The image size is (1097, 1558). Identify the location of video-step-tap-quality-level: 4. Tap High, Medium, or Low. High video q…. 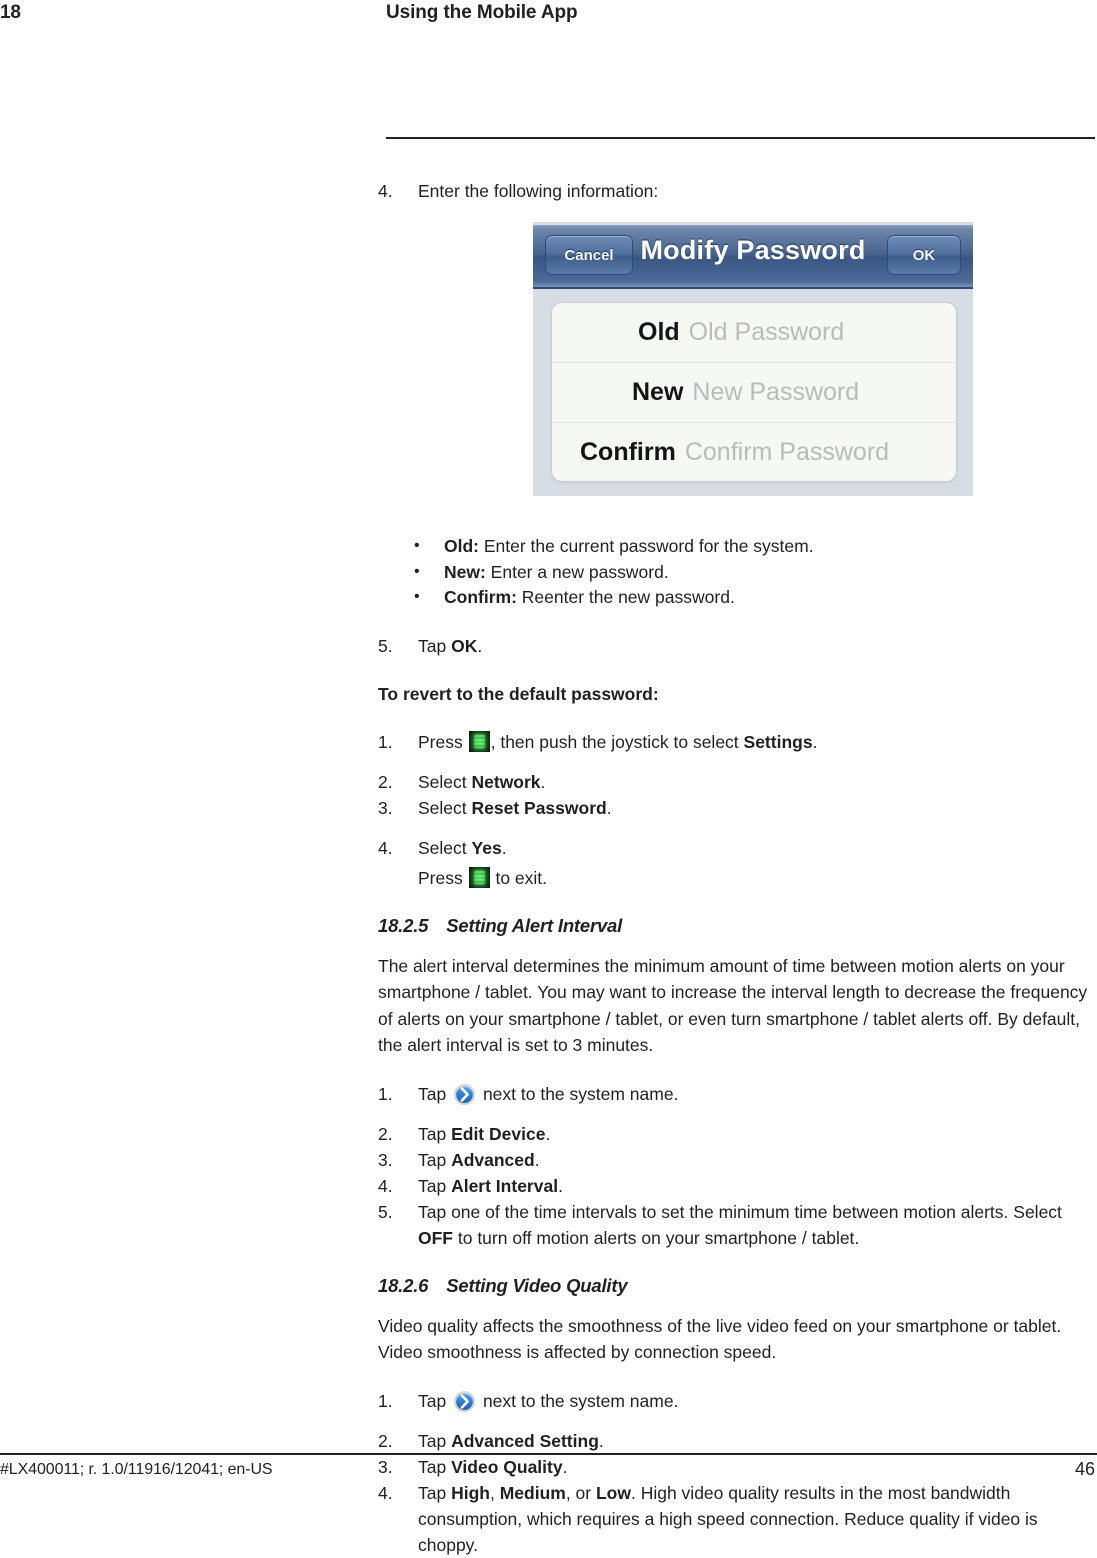
(736, 1519).